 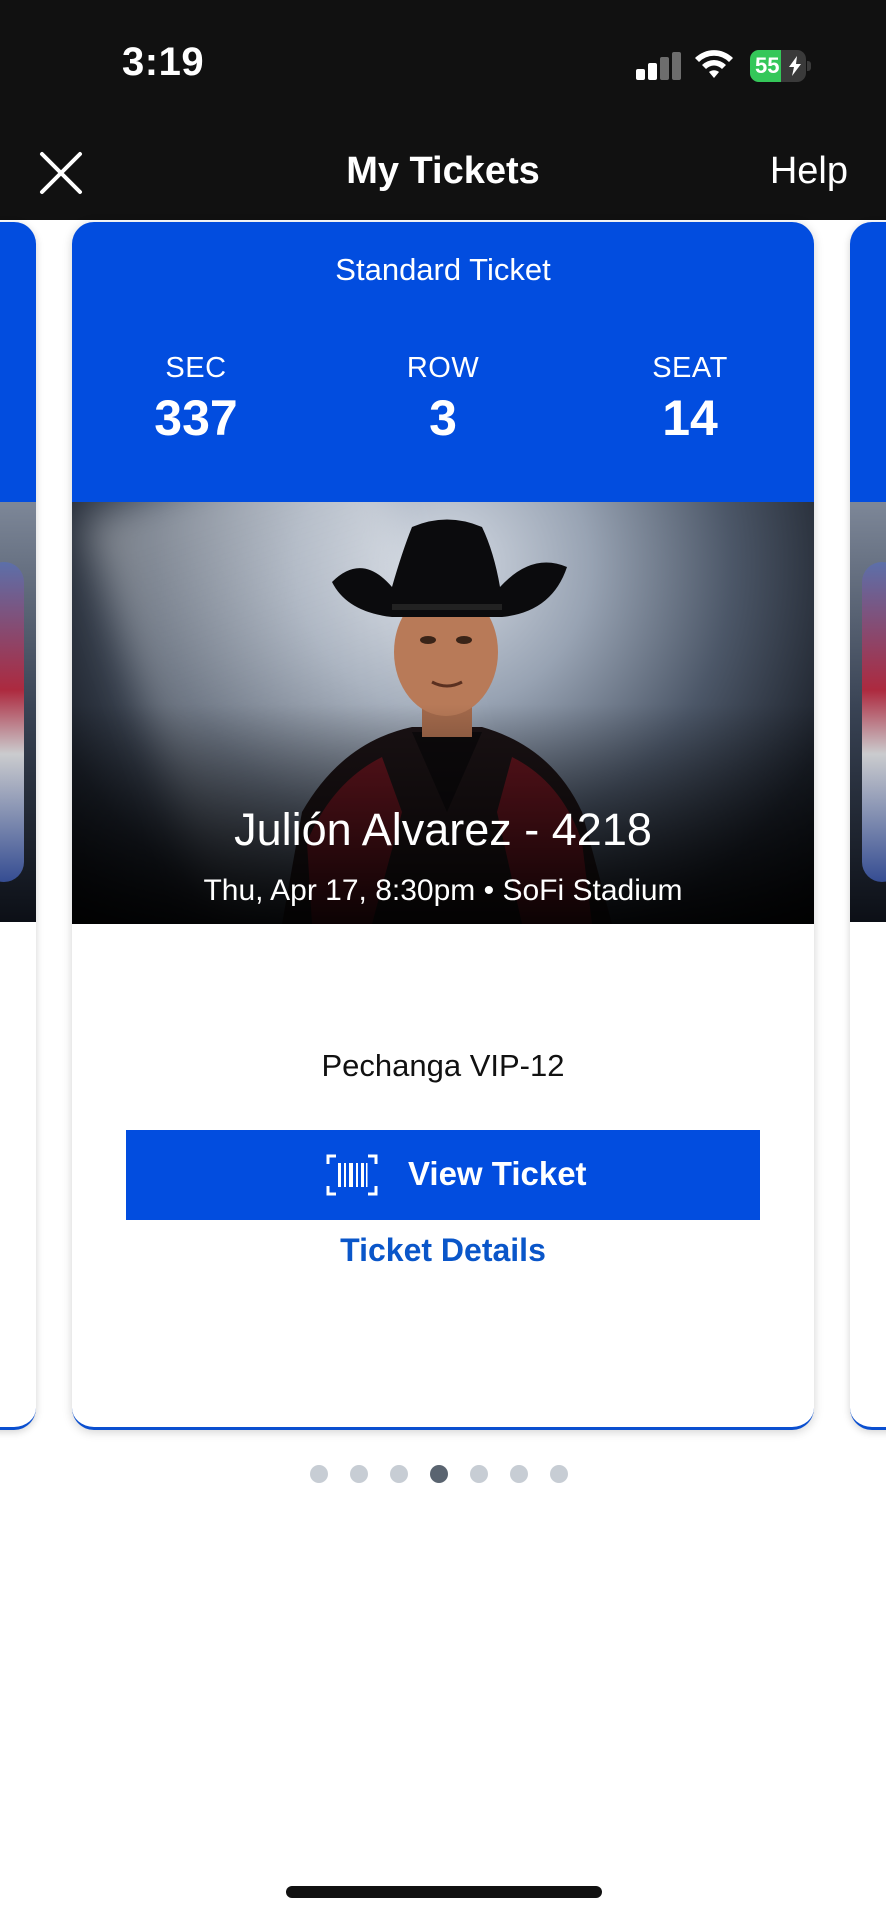 What do you see at coordinates (497, 1173) in the screenshot?
I see `view-ticket-label: View Ticket` at bounding box center [497, 1173].